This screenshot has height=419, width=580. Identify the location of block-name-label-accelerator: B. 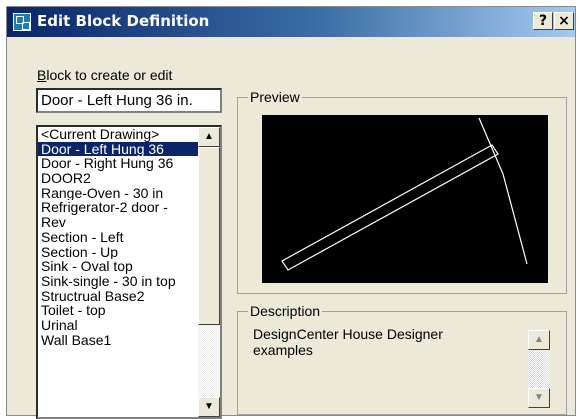
(42, 75).